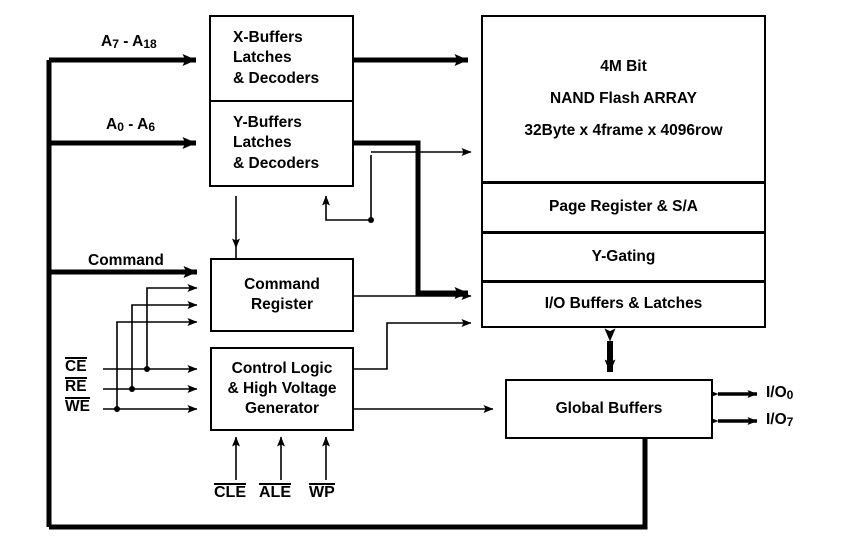 The image size is (845, 545). I want to click on control-logic-line3: Generator, so click(282, 409).